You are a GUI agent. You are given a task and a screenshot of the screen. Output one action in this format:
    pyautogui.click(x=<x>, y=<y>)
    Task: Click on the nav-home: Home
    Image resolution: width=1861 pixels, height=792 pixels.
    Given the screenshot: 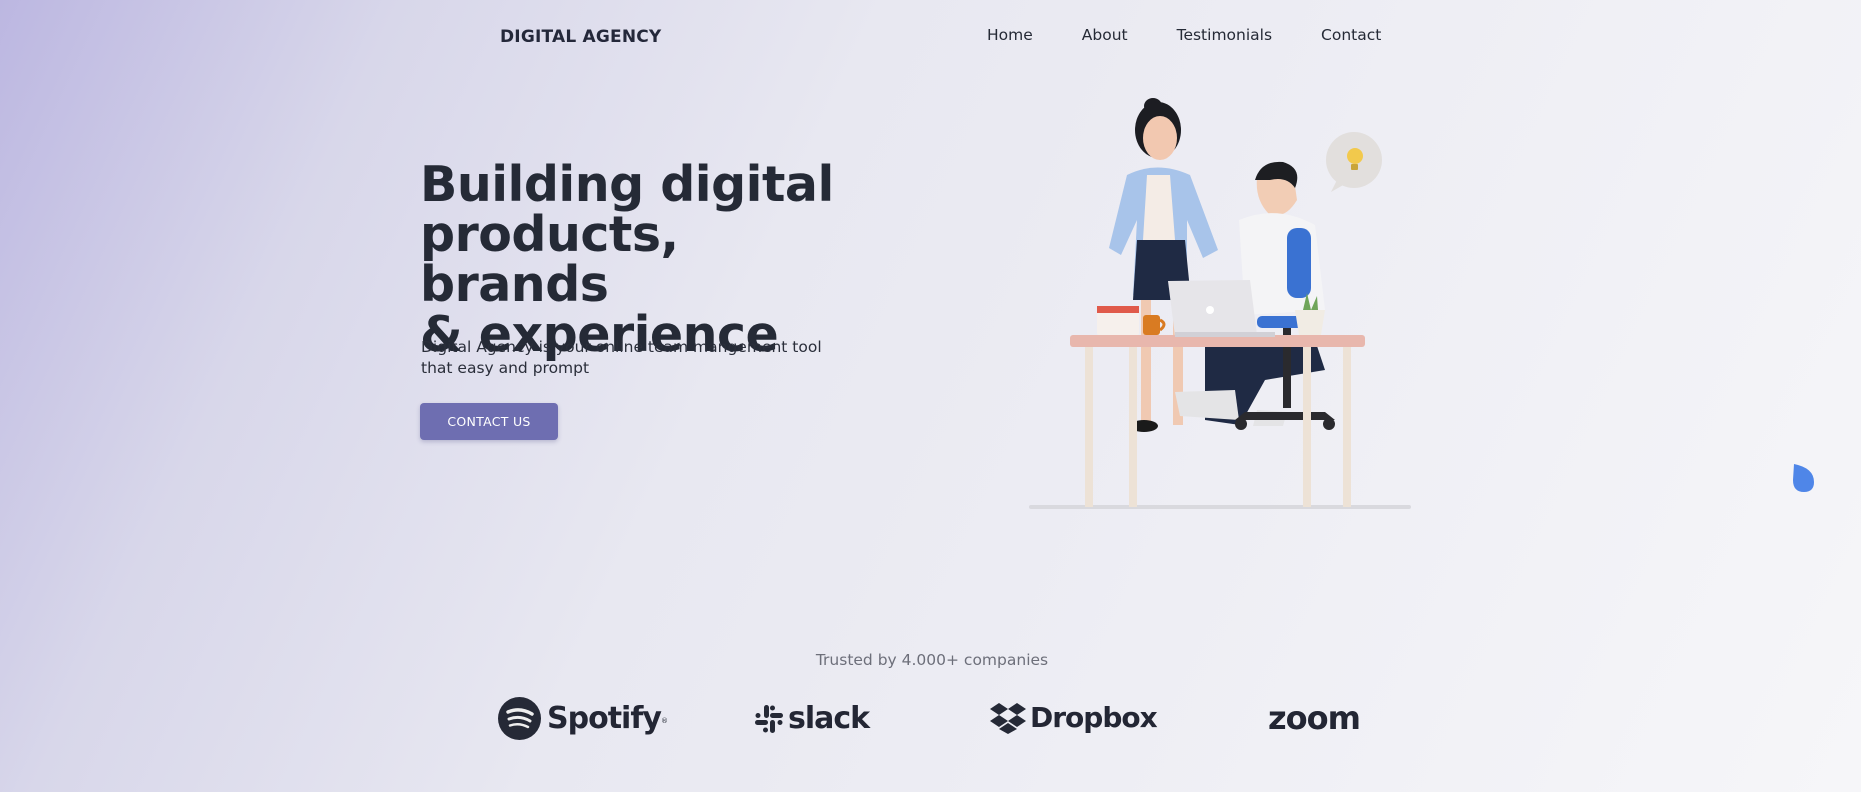 What is the action you would take?
    pyautogui.click(x=1010, y=35)
    